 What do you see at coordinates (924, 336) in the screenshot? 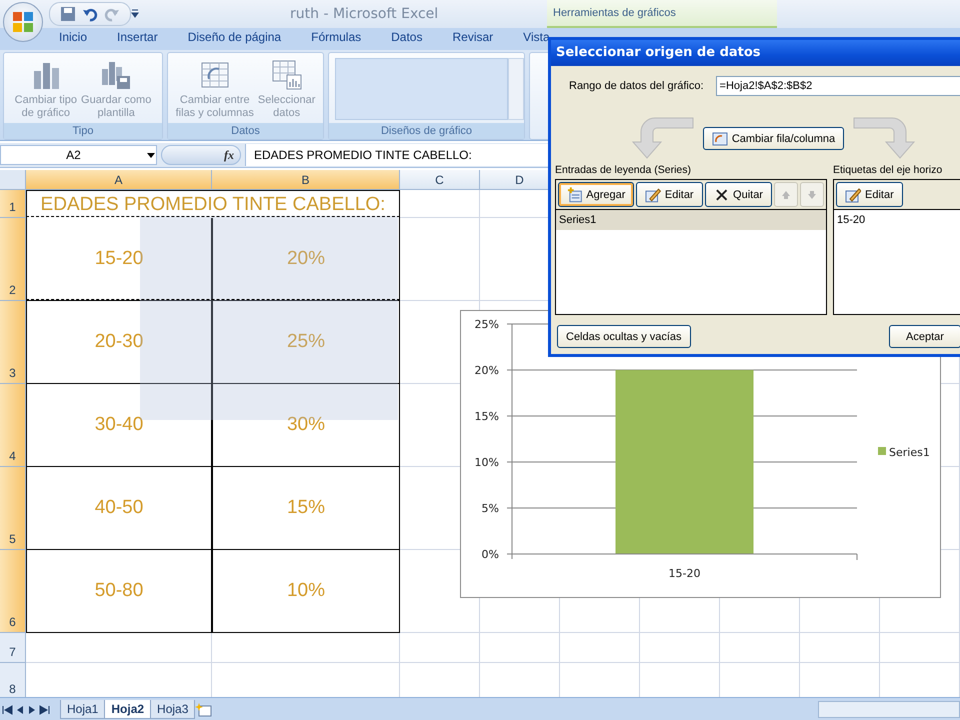
I see `ok-button: Aceptar` at bounding box center [924, 336].